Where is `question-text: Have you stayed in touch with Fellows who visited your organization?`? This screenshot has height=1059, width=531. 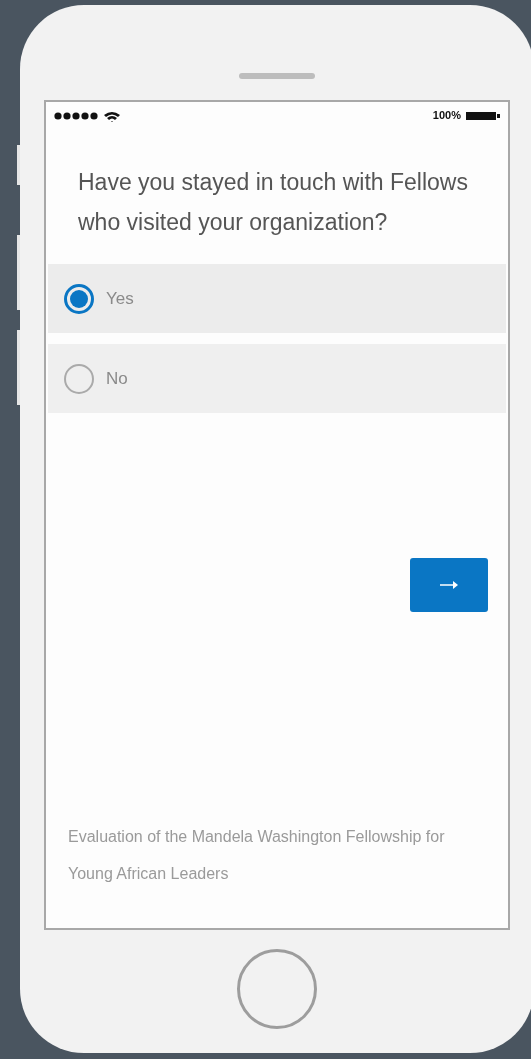 question-text: Have you stayed in touch with Fellows who visited your organization? is located at coordinates (273, 202).